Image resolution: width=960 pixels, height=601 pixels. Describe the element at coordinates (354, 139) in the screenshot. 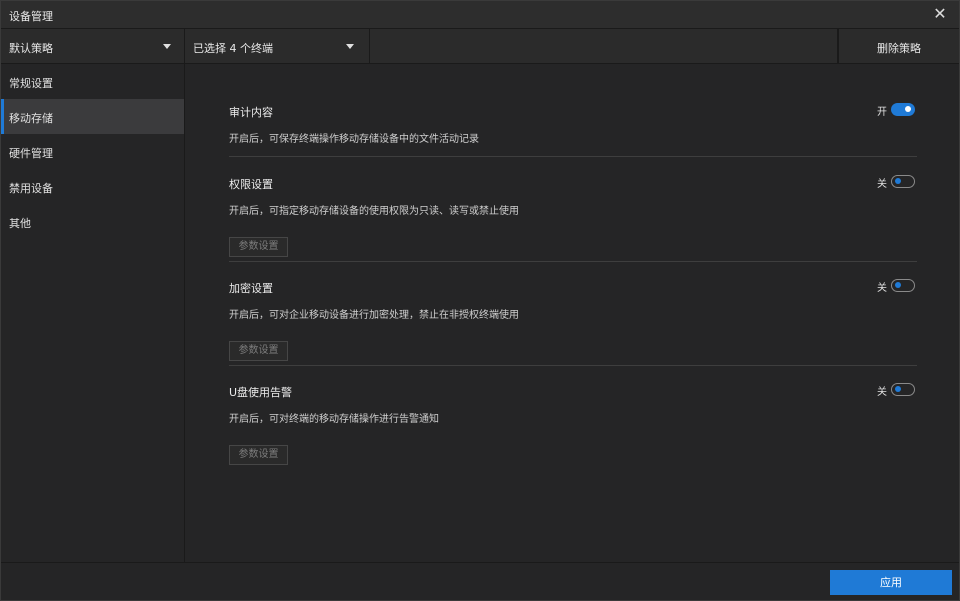

I see `section-description: 开启后，可保存终端操作移动存储设备中的文件活动记录` at that location.